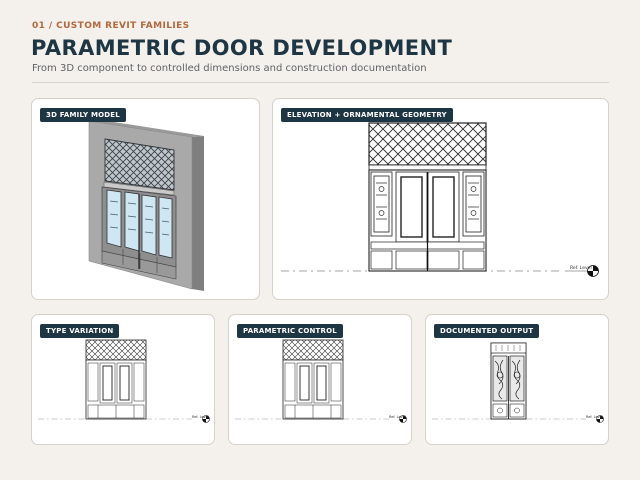  What do you see at coordinates (123, 379) in the screenshot?
I see `panel-type-variation: Ref. Level TYPE VARIATION` at bounding box center [123, 379].